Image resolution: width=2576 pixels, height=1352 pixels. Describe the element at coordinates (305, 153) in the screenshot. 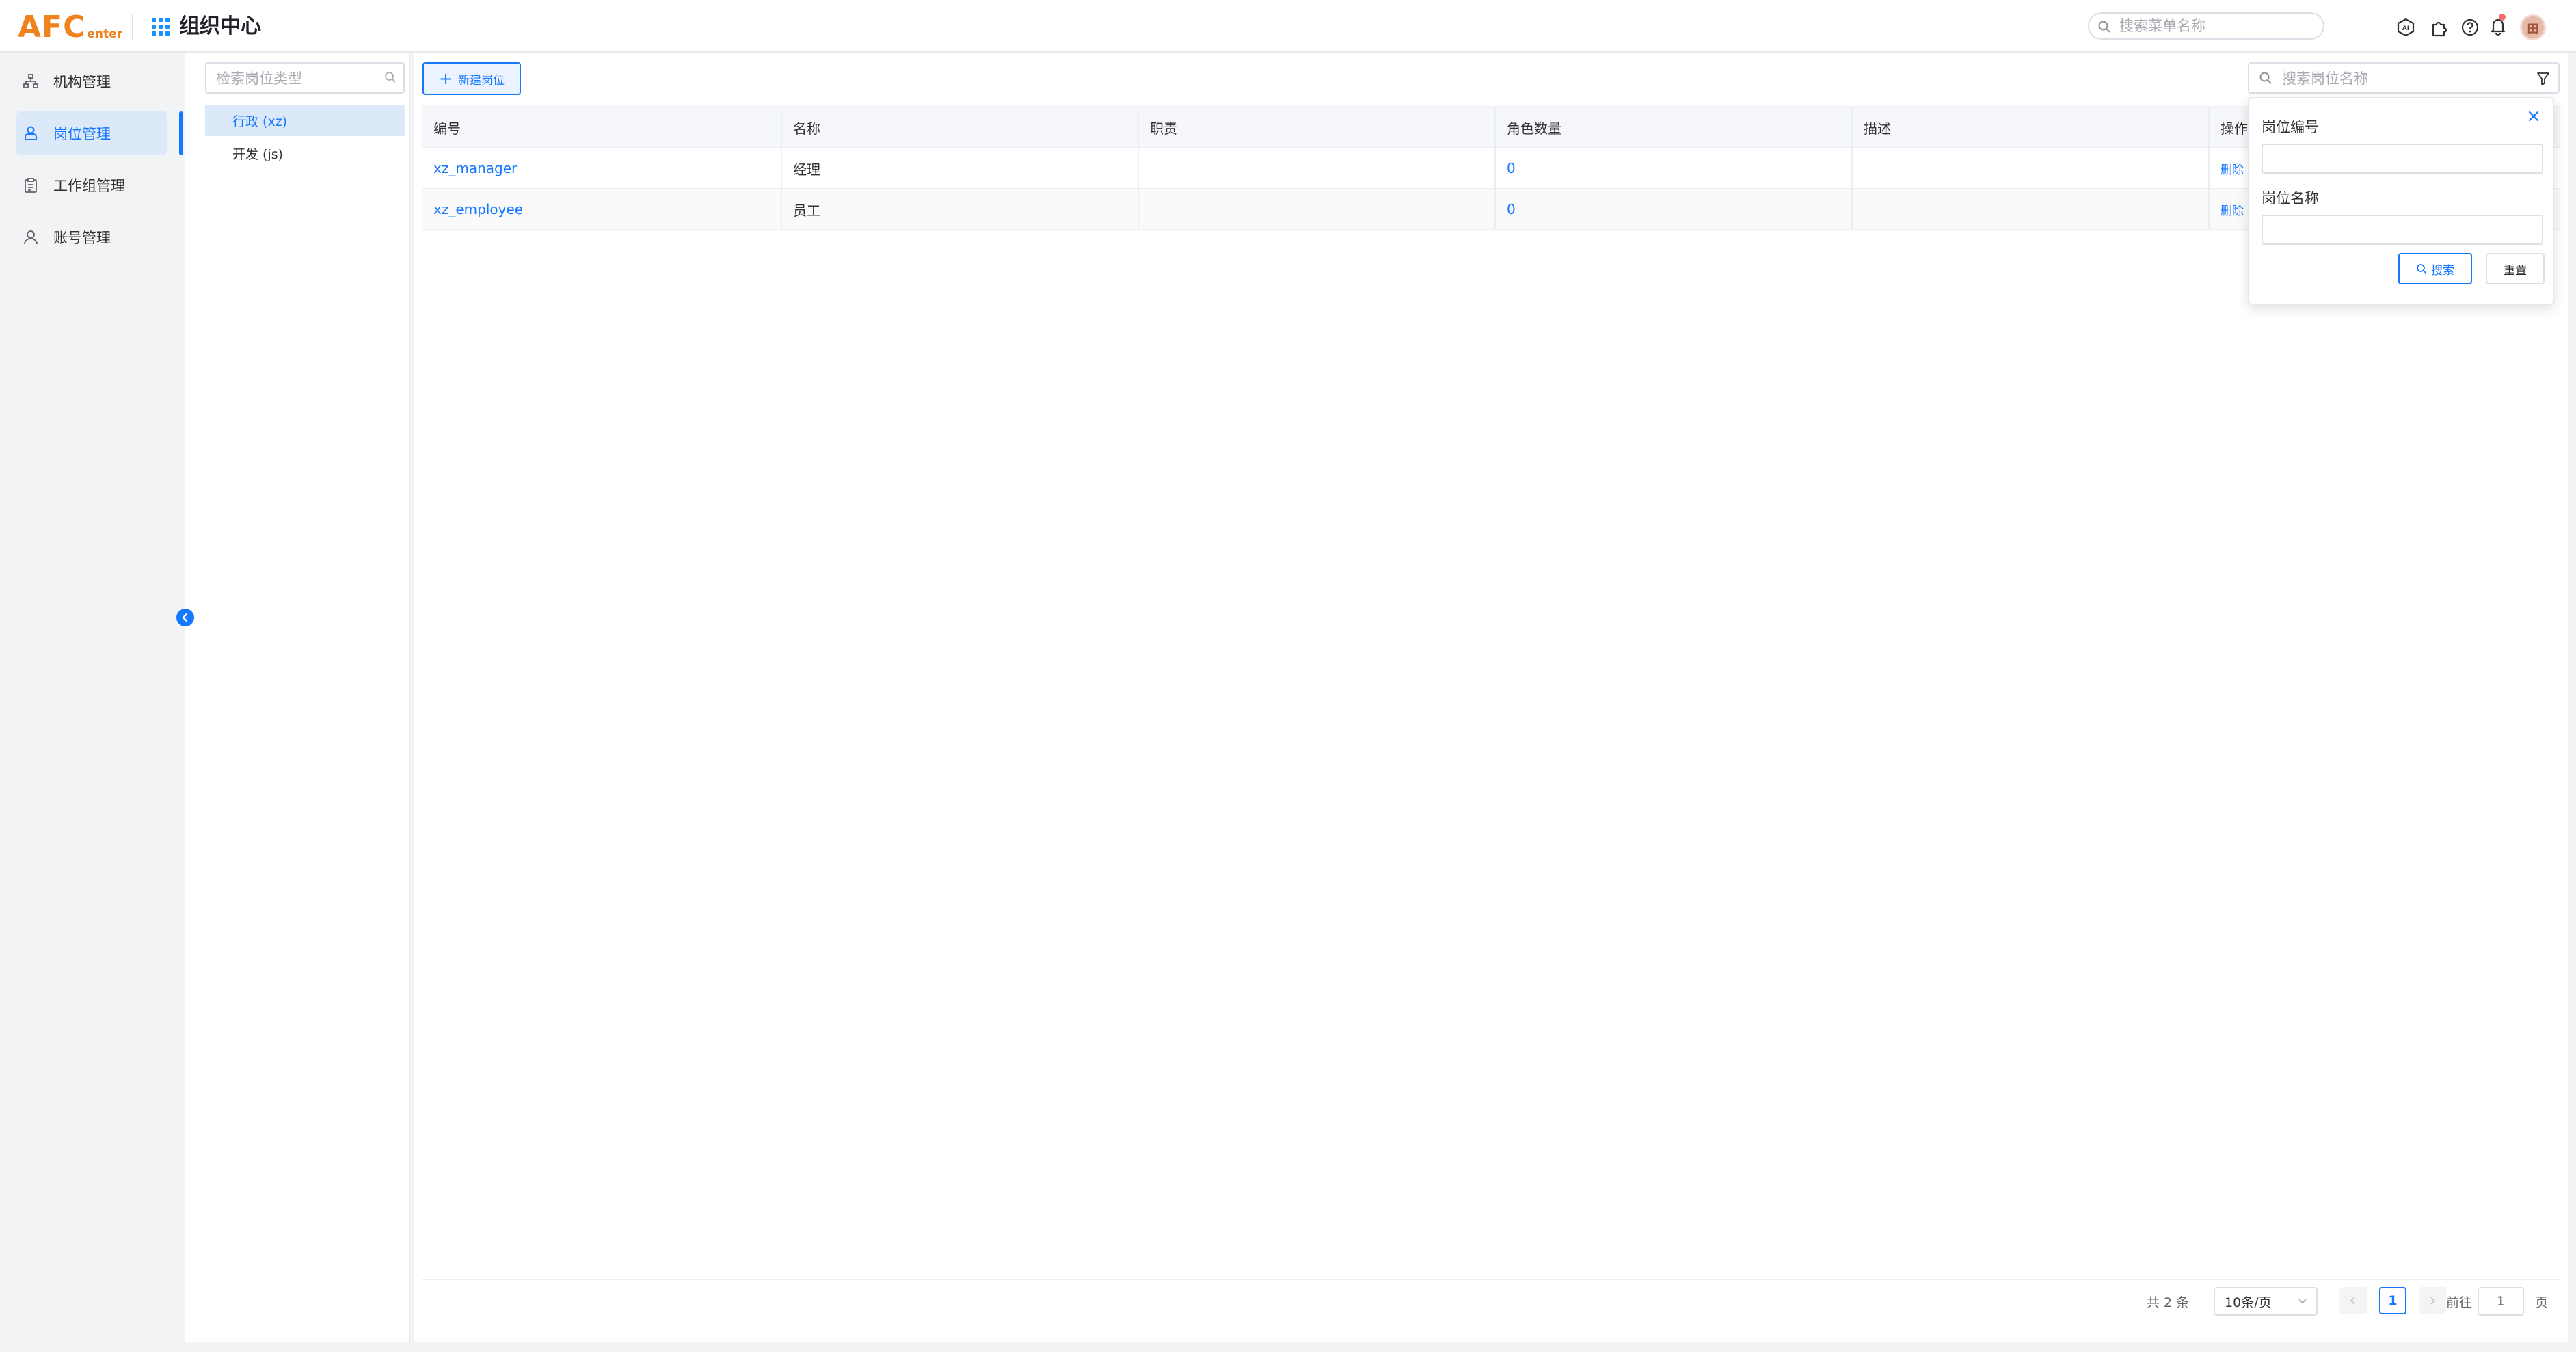

I see `category-item-js: 开发 (js)` at that location.